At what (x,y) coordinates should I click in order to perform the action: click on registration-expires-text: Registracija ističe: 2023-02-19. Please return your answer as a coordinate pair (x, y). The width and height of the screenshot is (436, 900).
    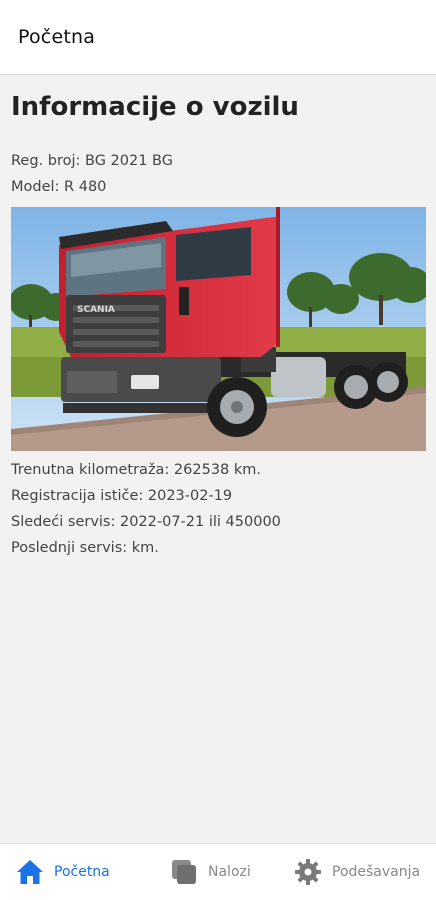
    Looking at the image, I should click on (122, 496).